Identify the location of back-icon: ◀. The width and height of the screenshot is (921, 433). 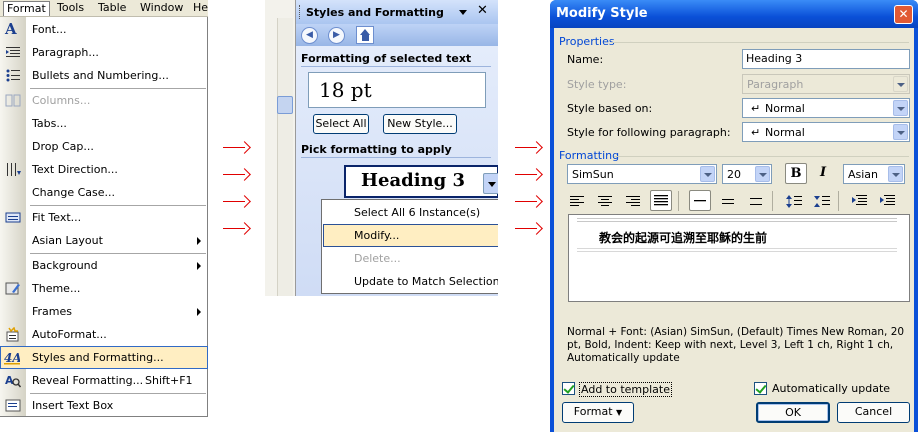
(309, 35).